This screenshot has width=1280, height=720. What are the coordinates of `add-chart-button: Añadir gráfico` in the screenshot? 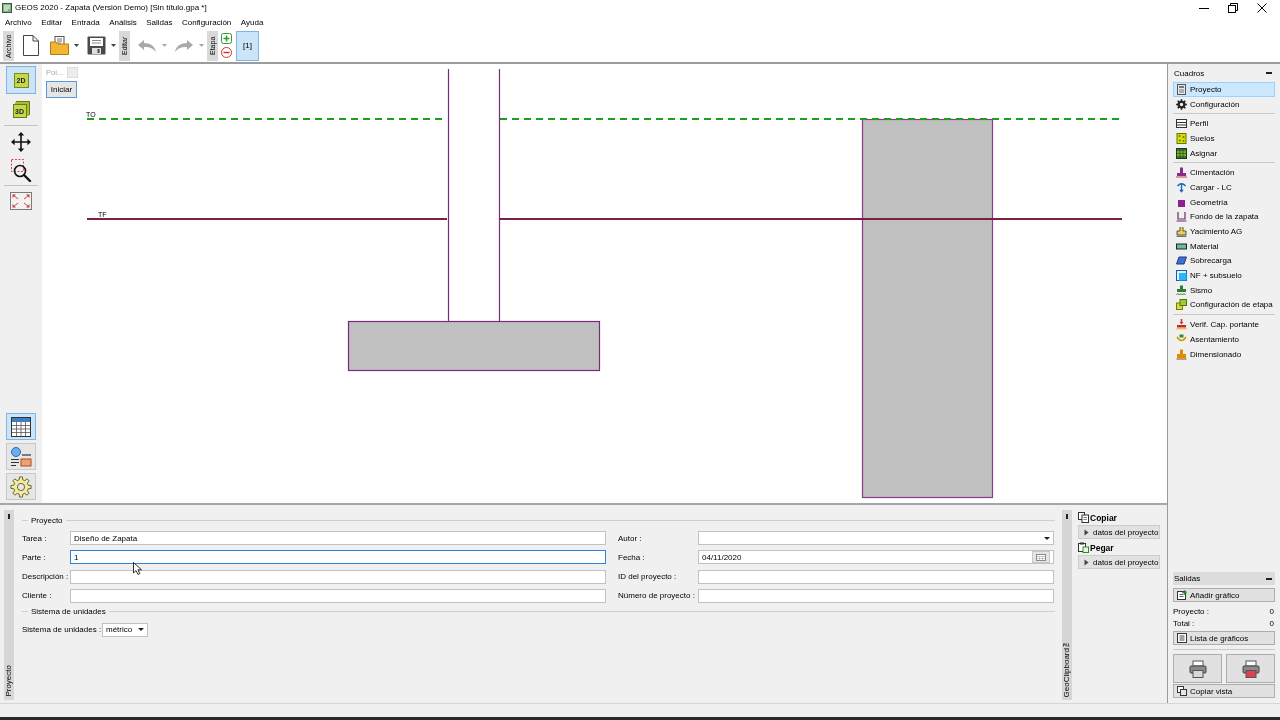 It's located at (1224, 595).